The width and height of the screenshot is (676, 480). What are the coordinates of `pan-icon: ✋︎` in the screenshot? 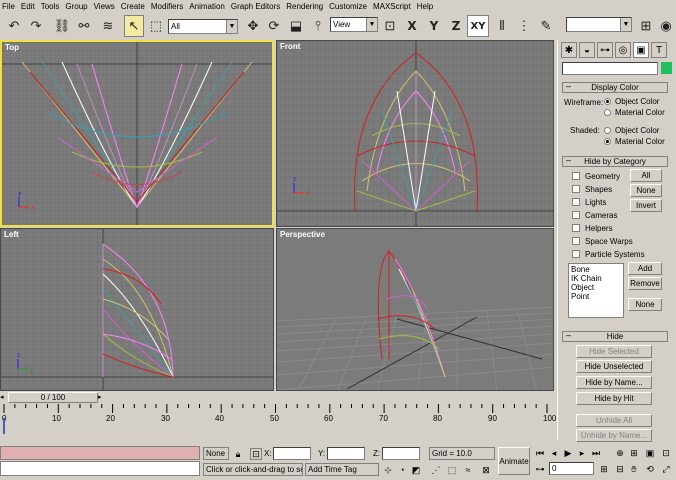 It's located at (634, 469).